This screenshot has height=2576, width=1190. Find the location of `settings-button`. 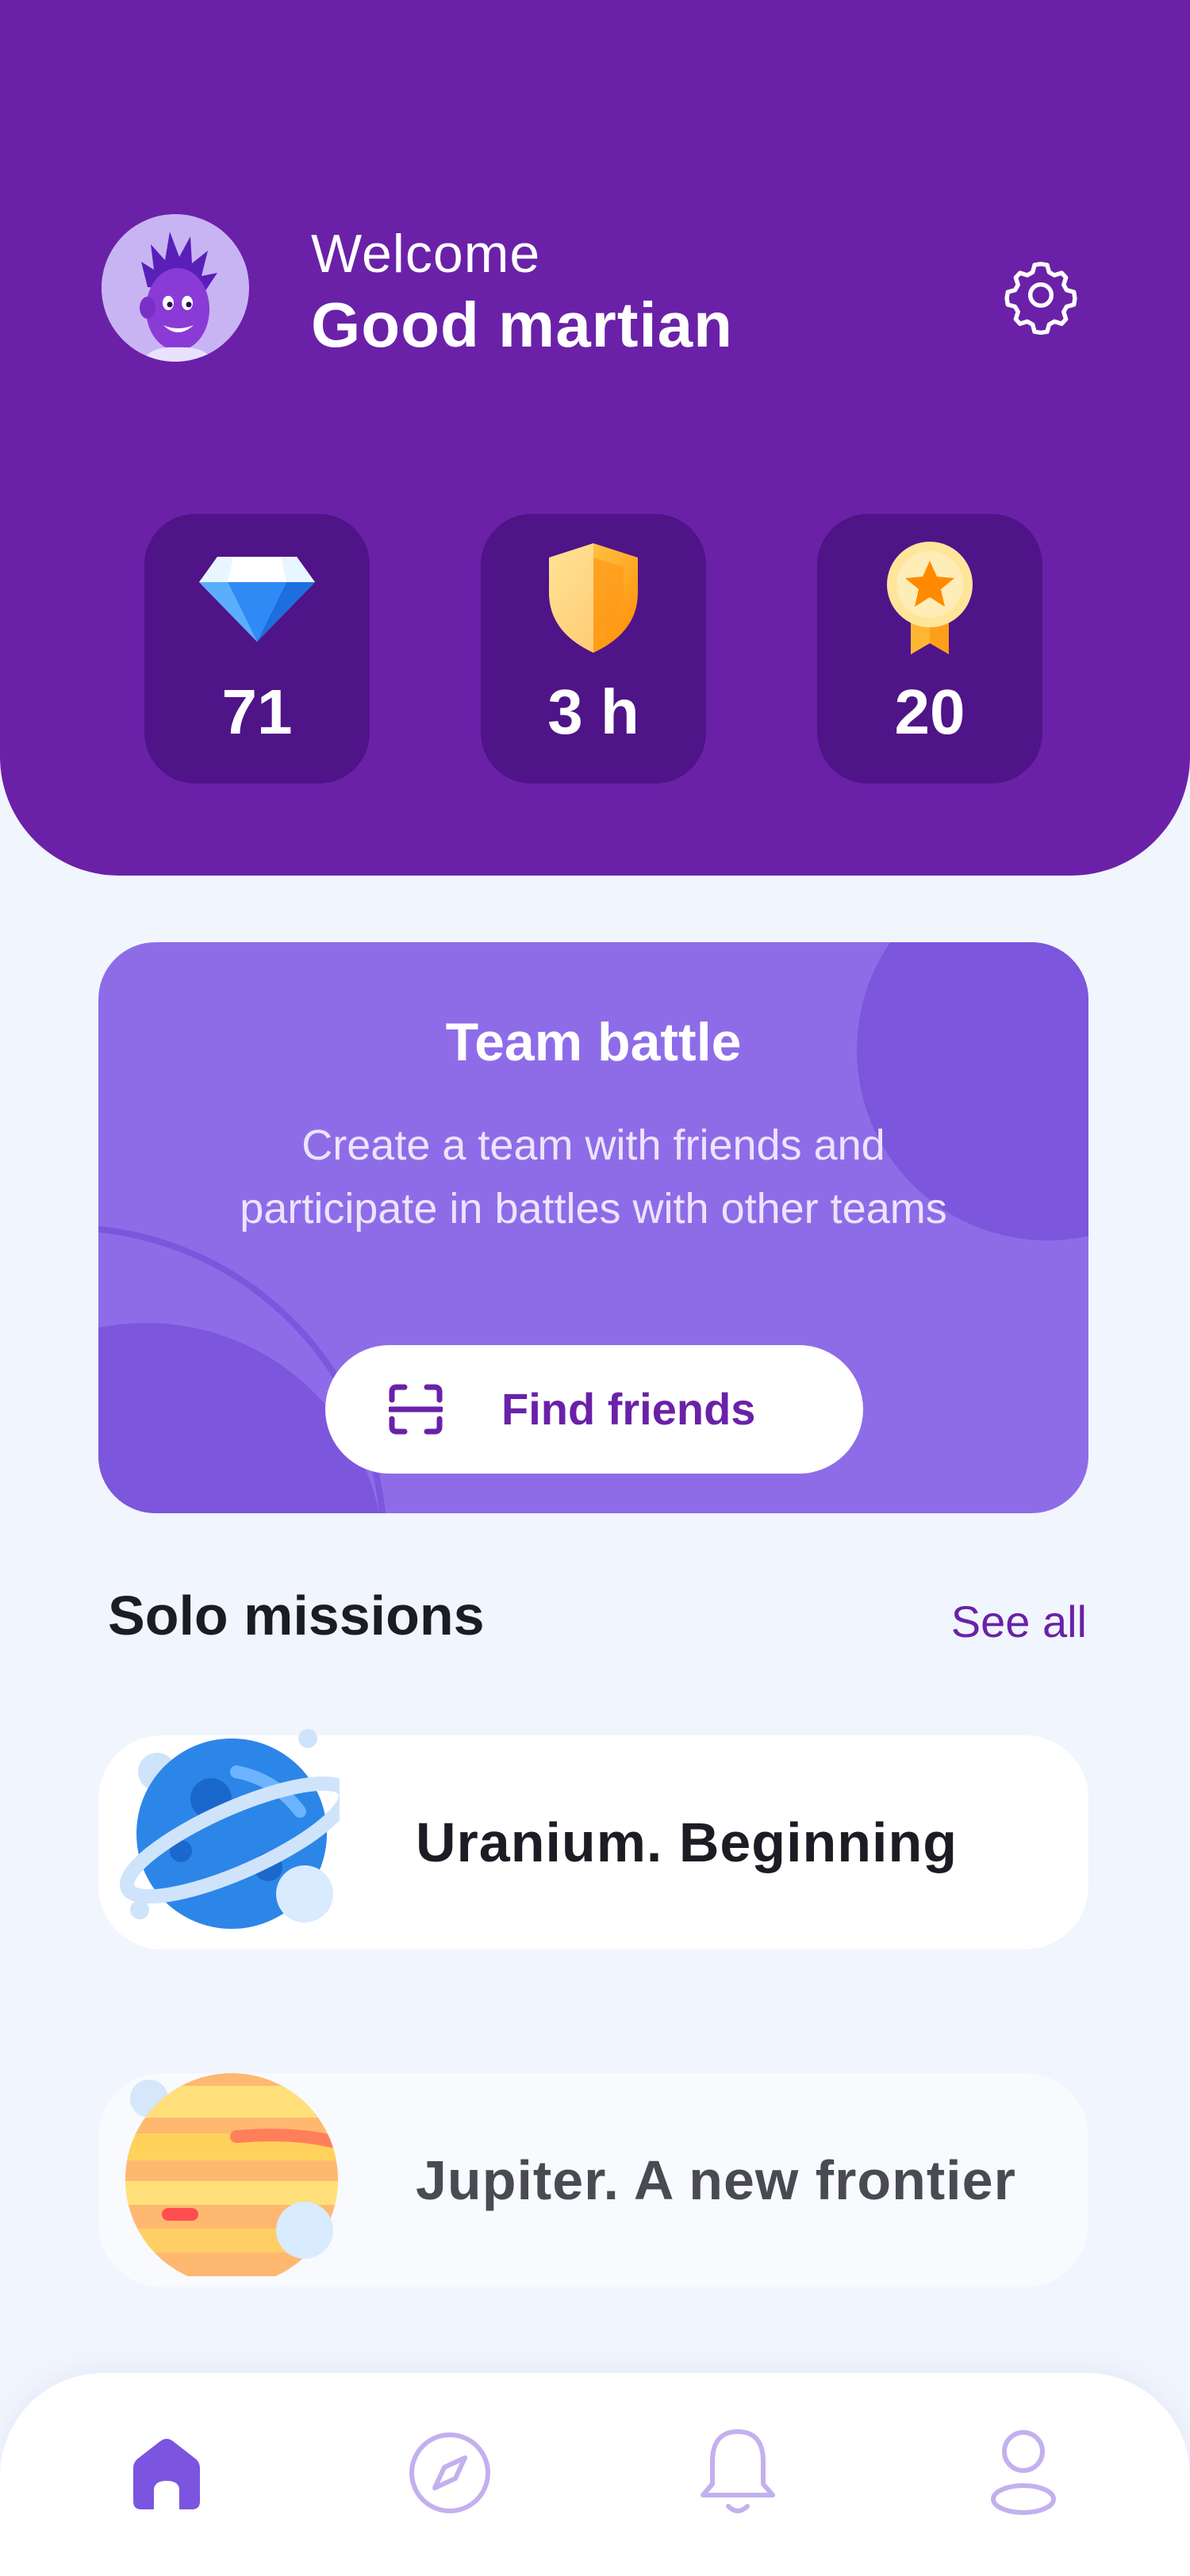

settings-button is located at coordinates (1040, 295).